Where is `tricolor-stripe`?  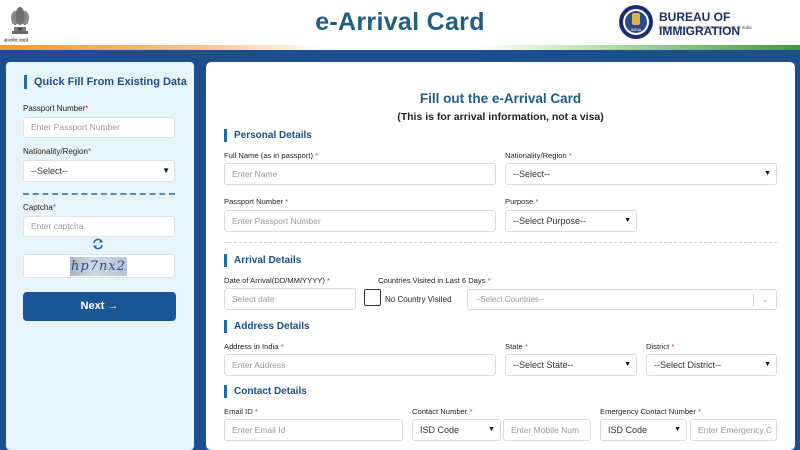
tricolor-stripe is located at coordinates (400, 47).